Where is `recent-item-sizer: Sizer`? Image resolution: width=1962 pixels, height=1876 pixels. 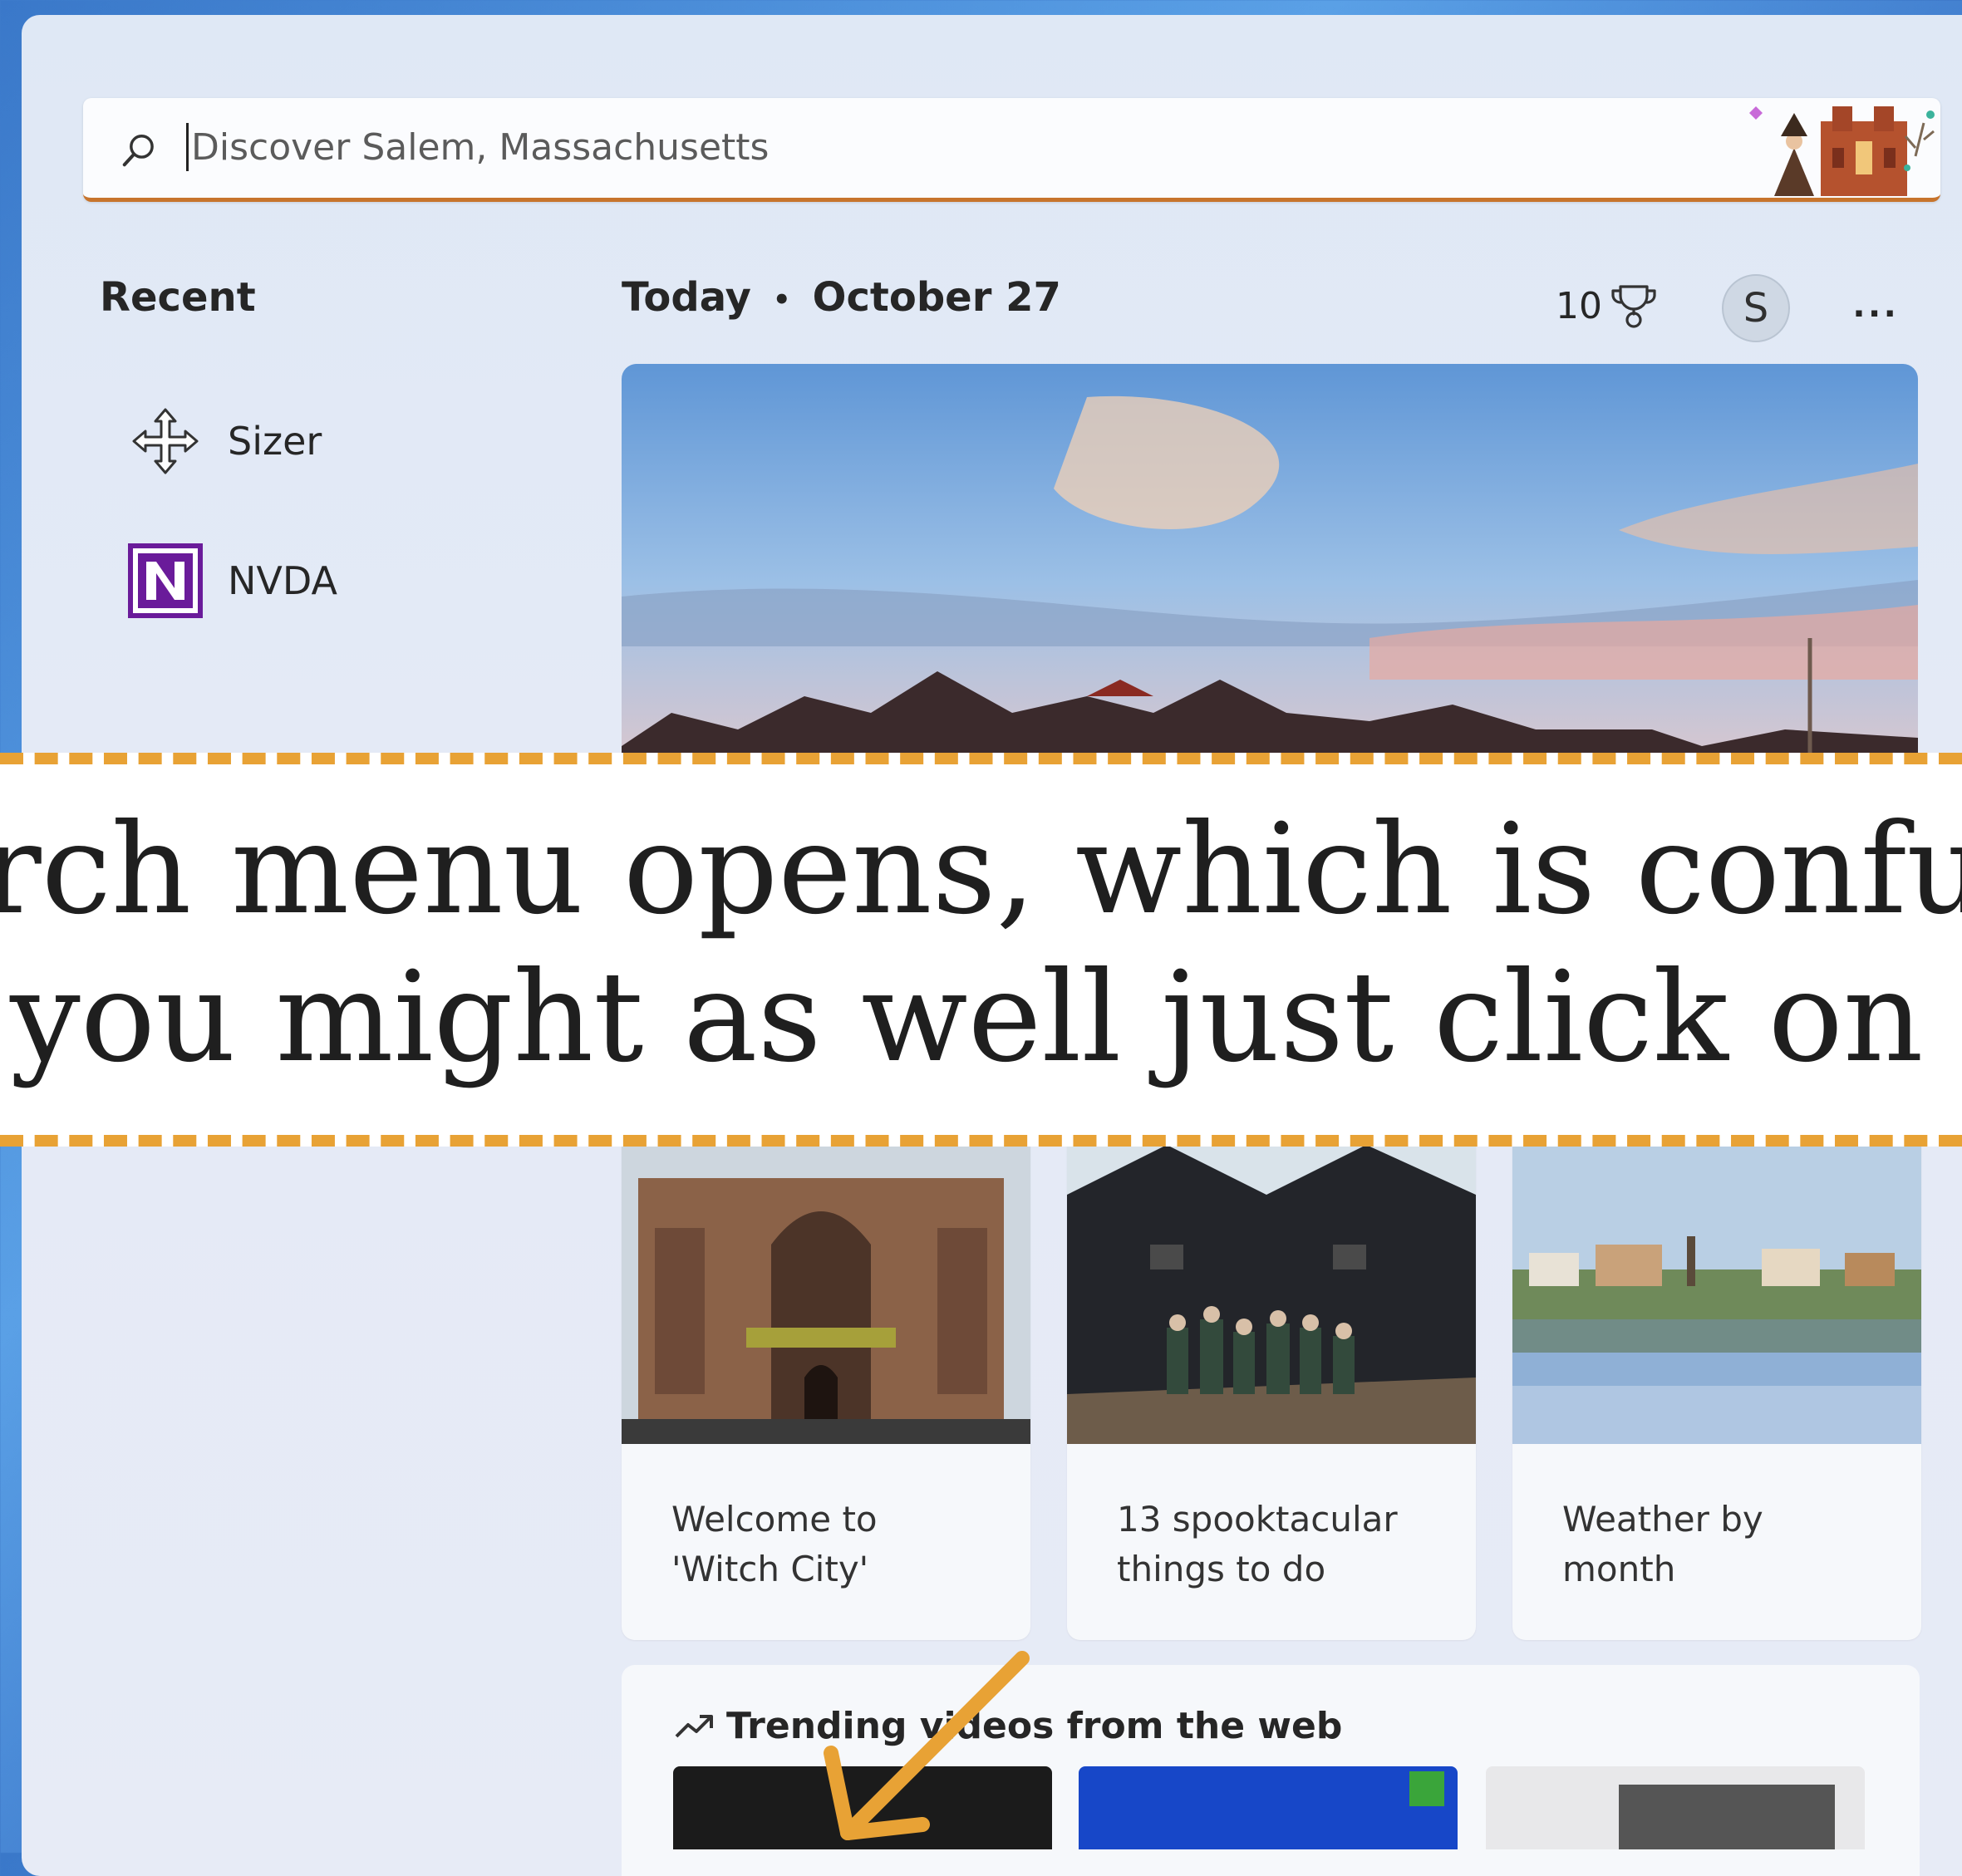
recent-item-sizer: Sizer is located at coordinates (225, 442).